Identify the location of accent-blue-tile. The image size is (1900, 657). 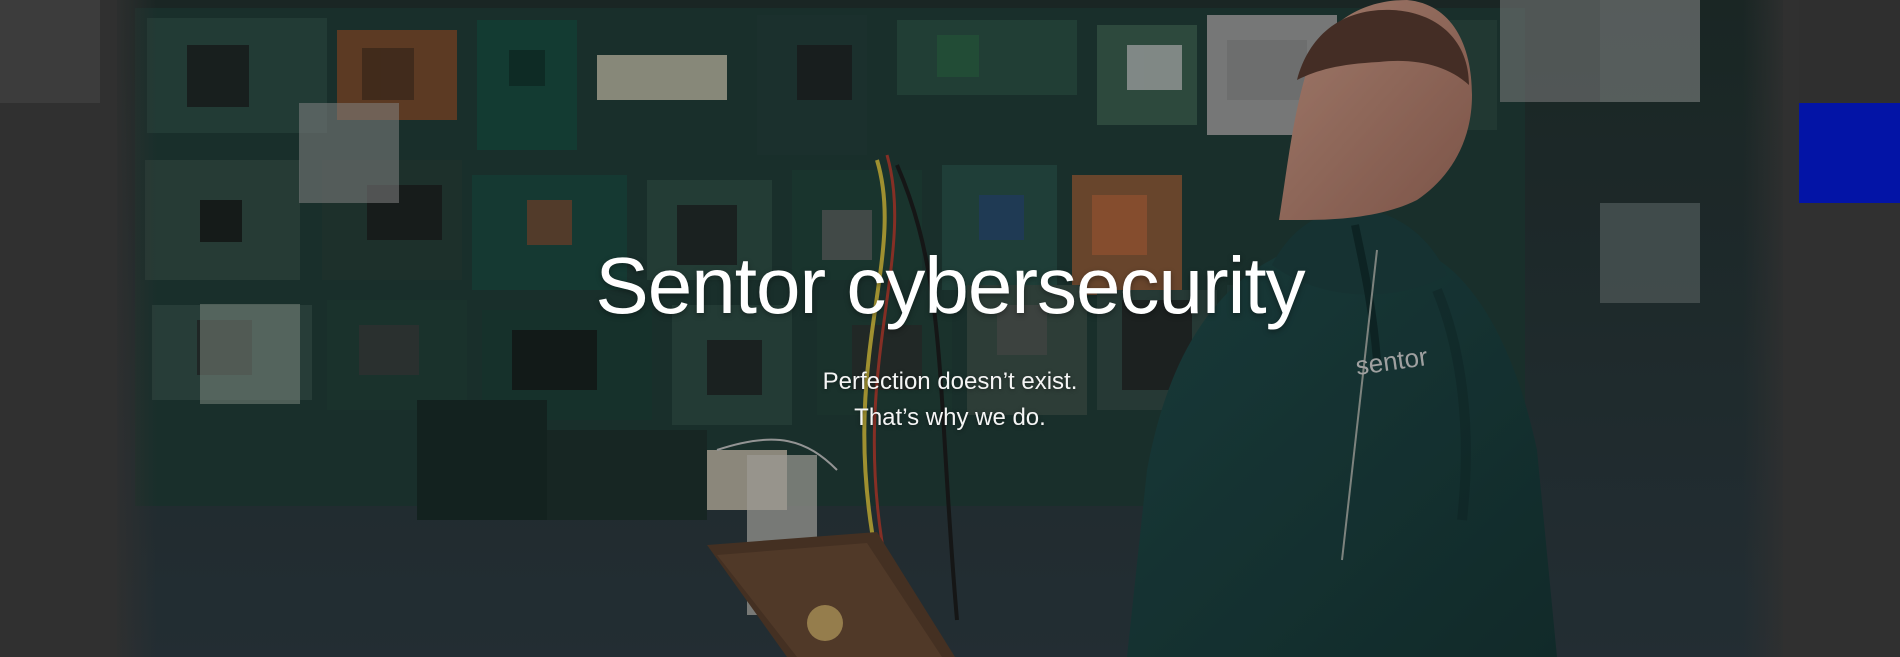
(1849, 153).